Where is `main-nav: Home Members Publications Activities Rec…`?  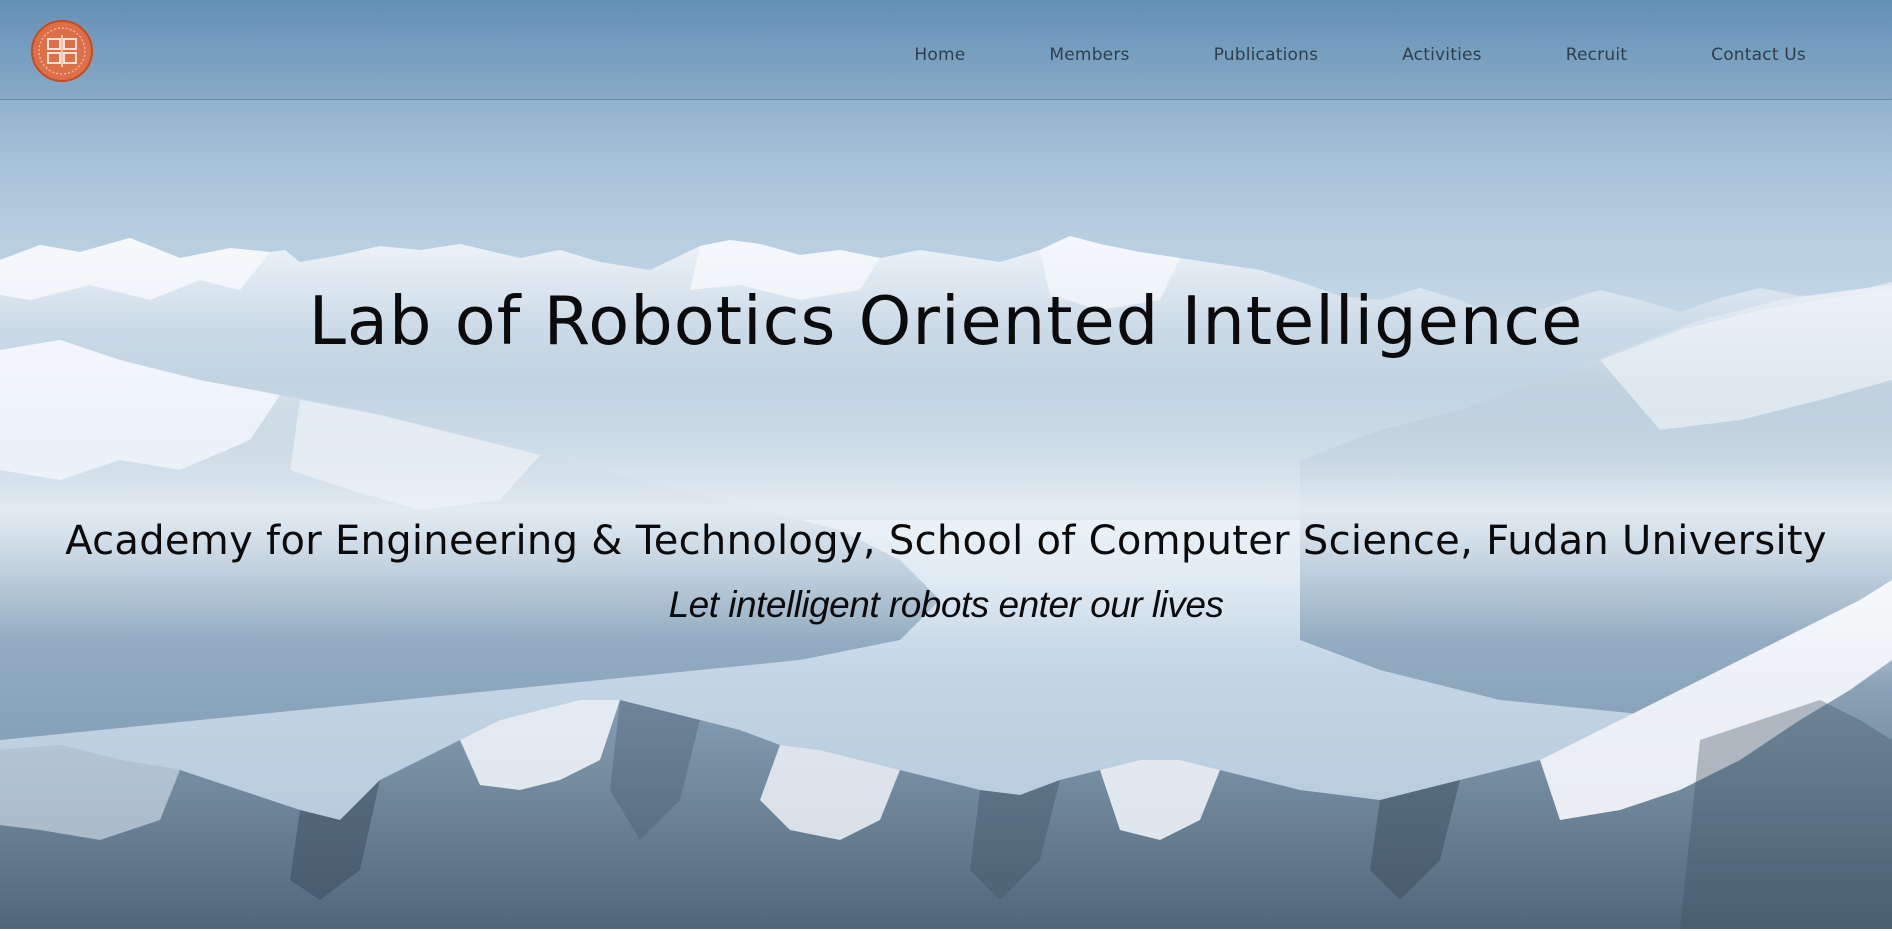
main-nav: Home Members Publications Activities Rec… is located at coordinates (1360, 49).